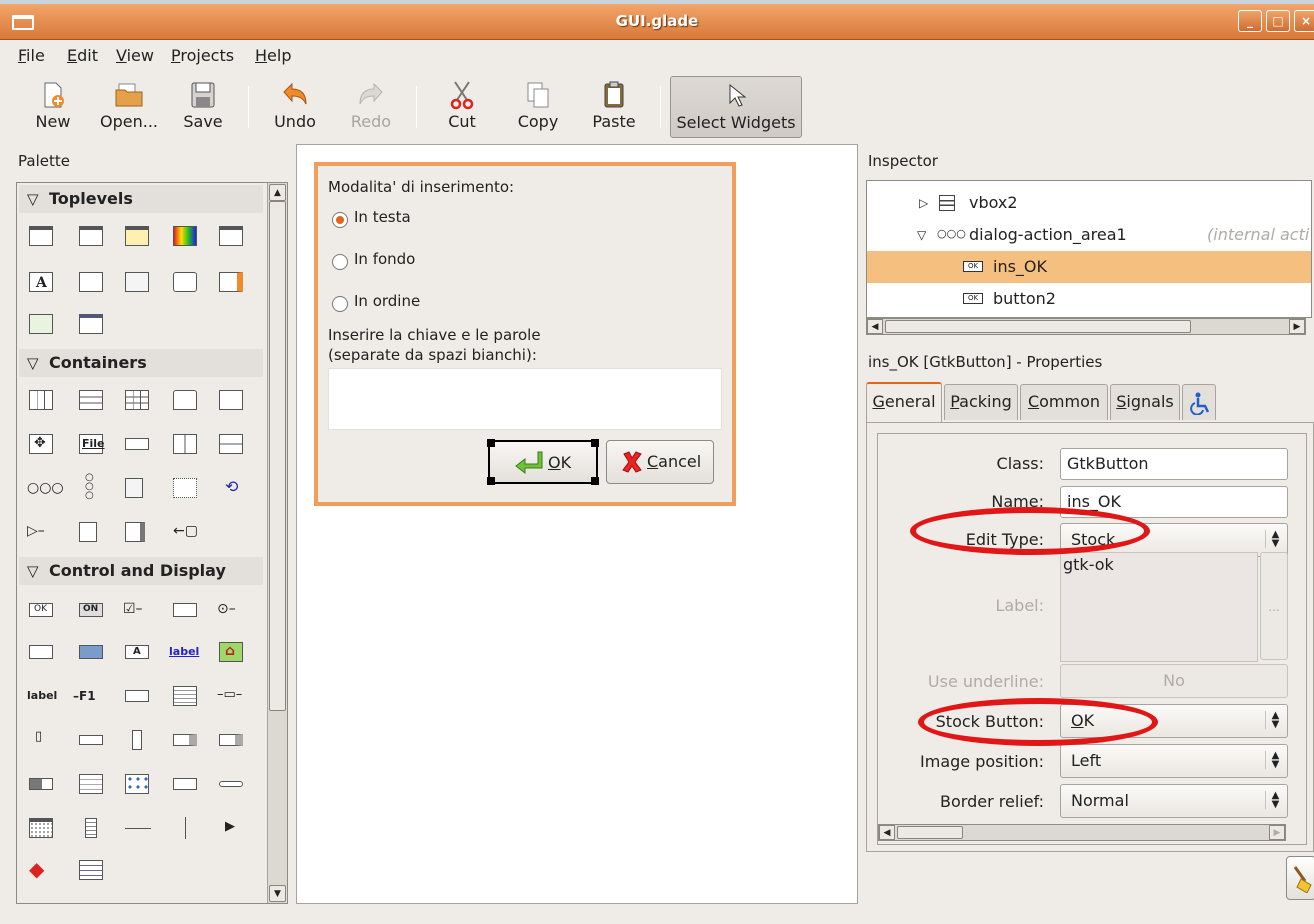  I want to click on notebook-widget-icon, so click(185, 400).